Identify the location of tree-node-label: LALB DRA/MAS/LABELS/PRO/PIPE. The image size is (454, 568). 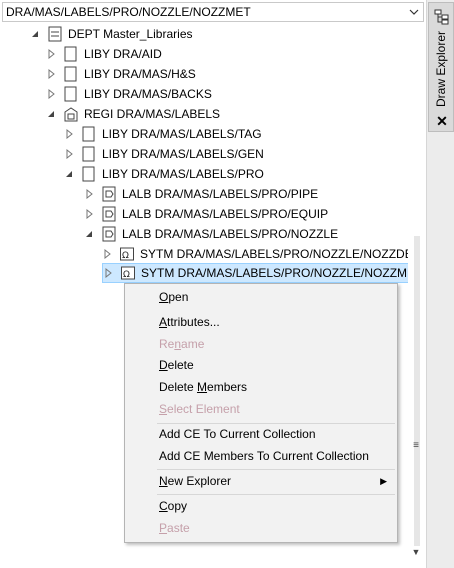
(220, 194).